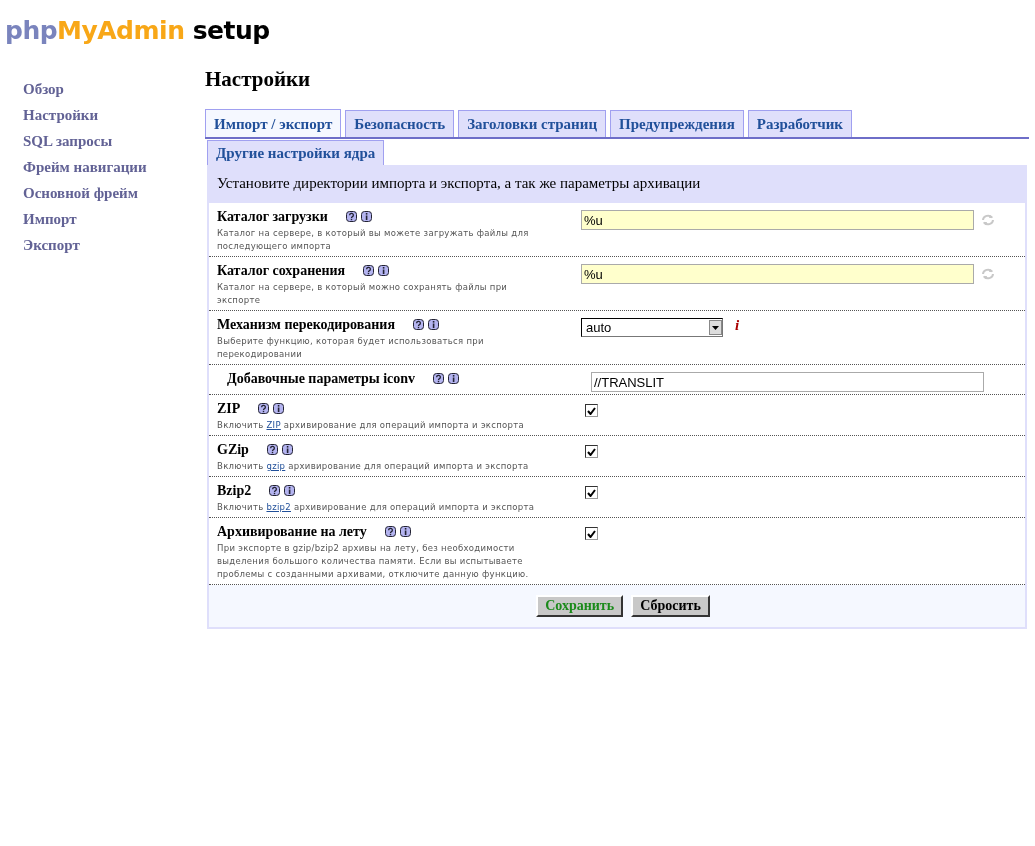 This screenshot has width=1035, height=846. What do you see at coordinates (85, 167) in the screenshot?
I see `sidebar-link: Фрейм навигации` at bounding box center [85, 167].